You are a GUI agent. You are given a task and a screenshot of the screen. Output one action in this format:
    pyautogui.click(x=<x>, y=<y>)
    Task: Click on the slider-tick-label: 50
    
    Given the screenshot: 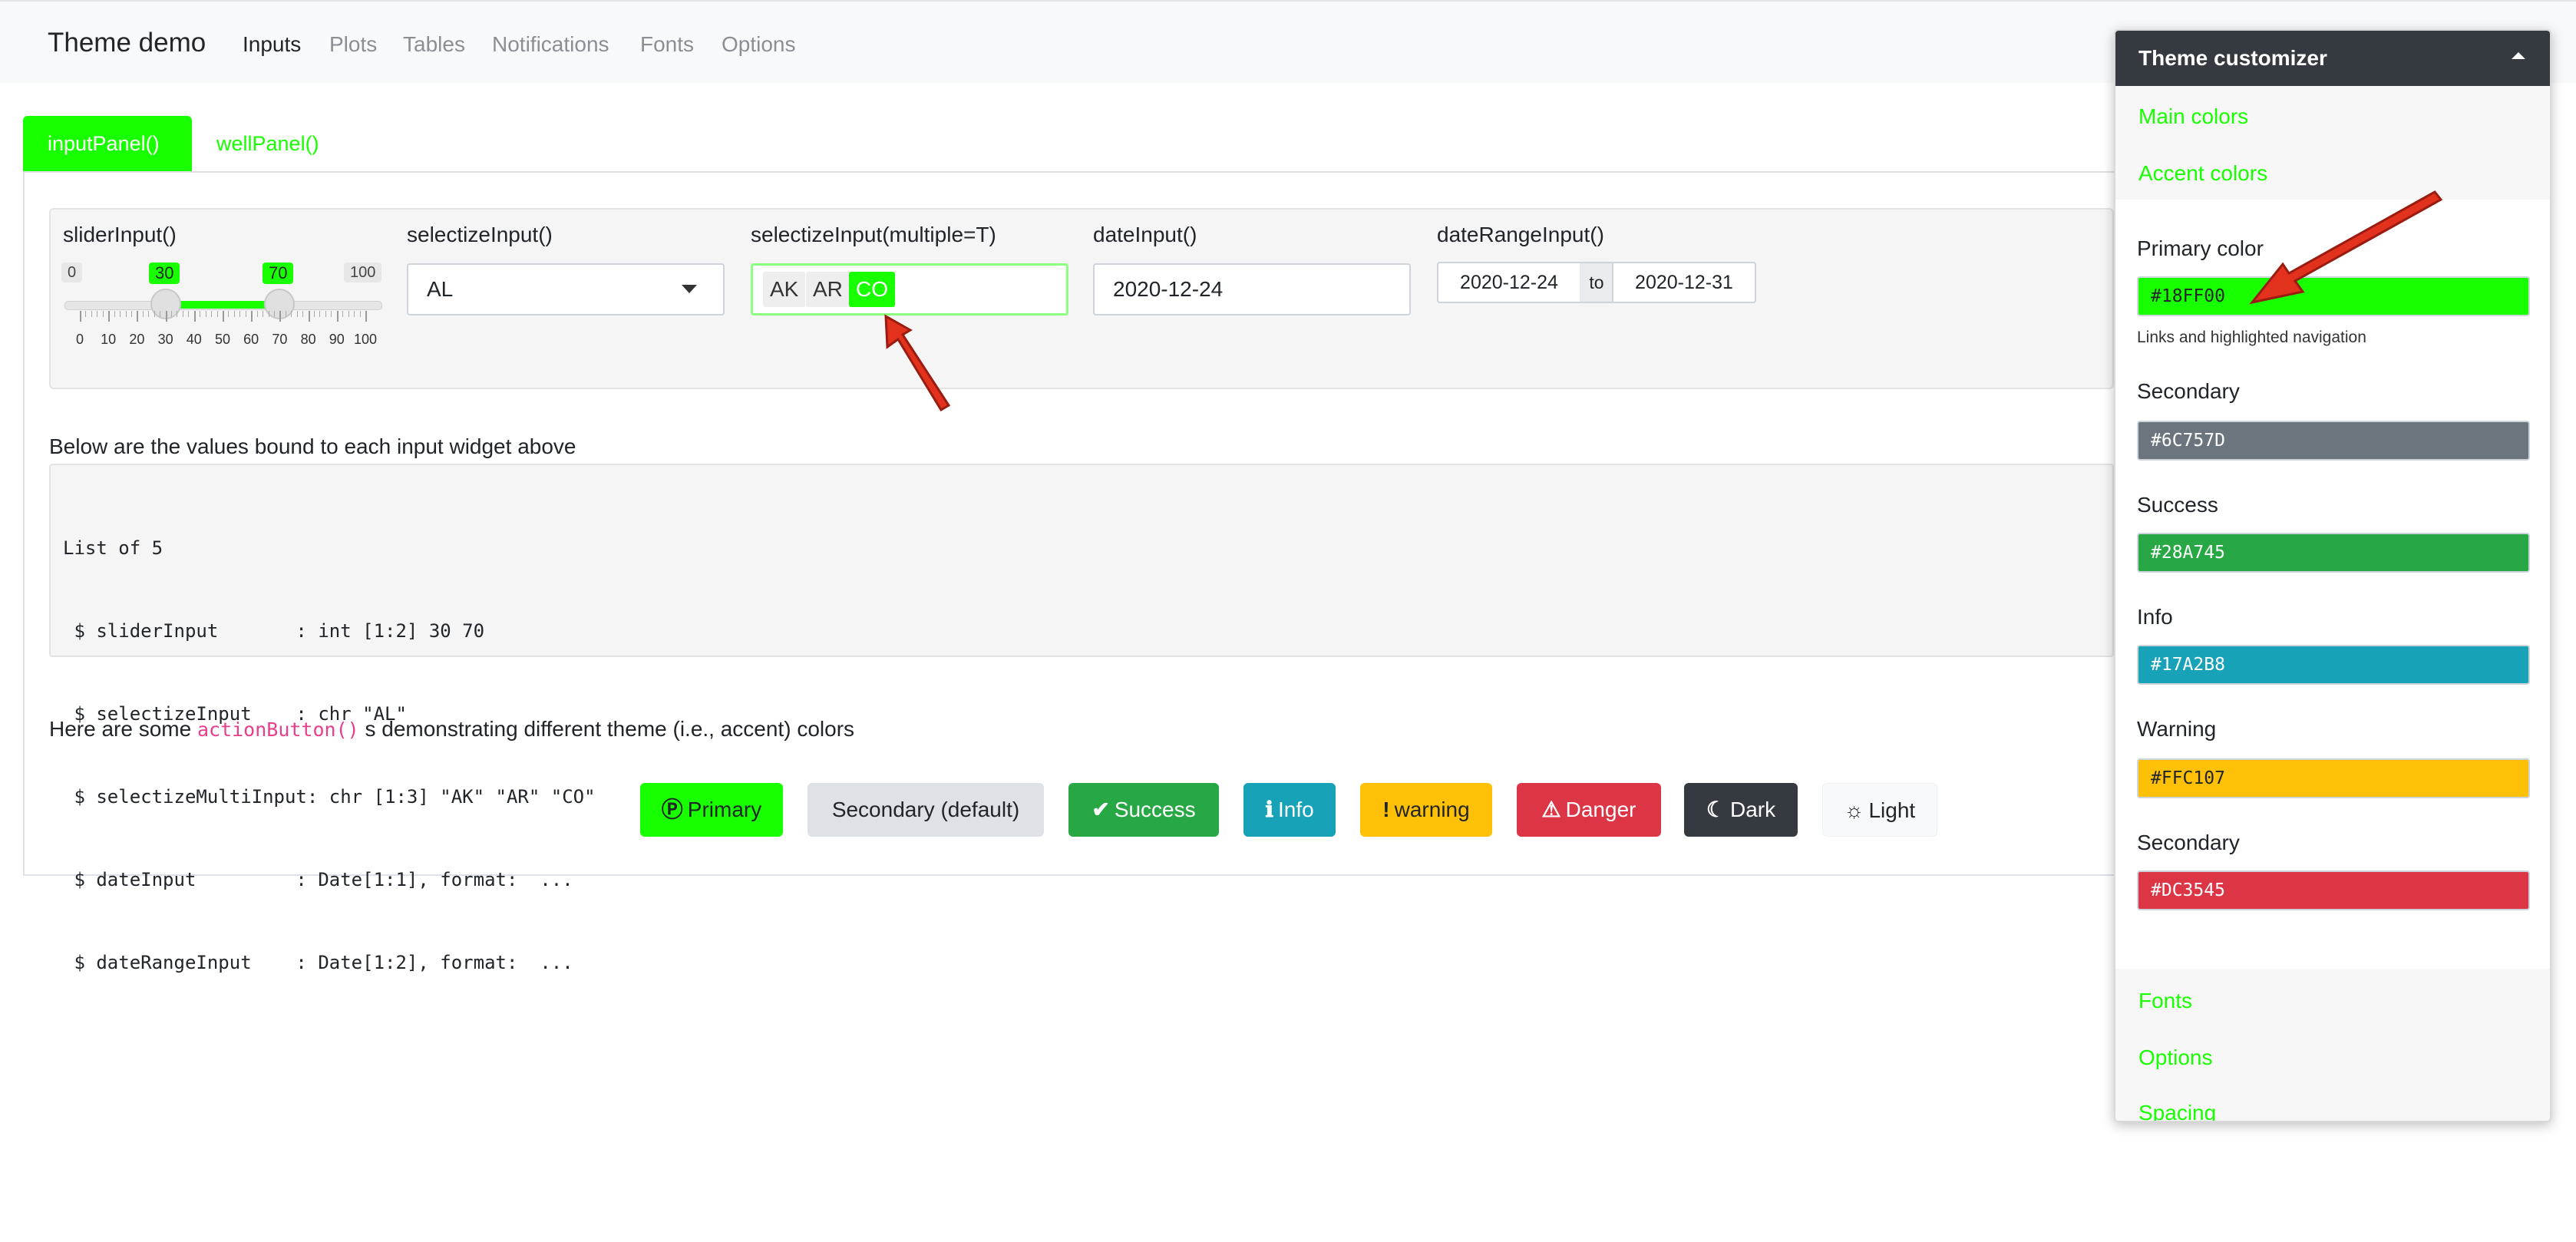 What is the action you would take?
    pyautogui.click(x=222, y=339)
    